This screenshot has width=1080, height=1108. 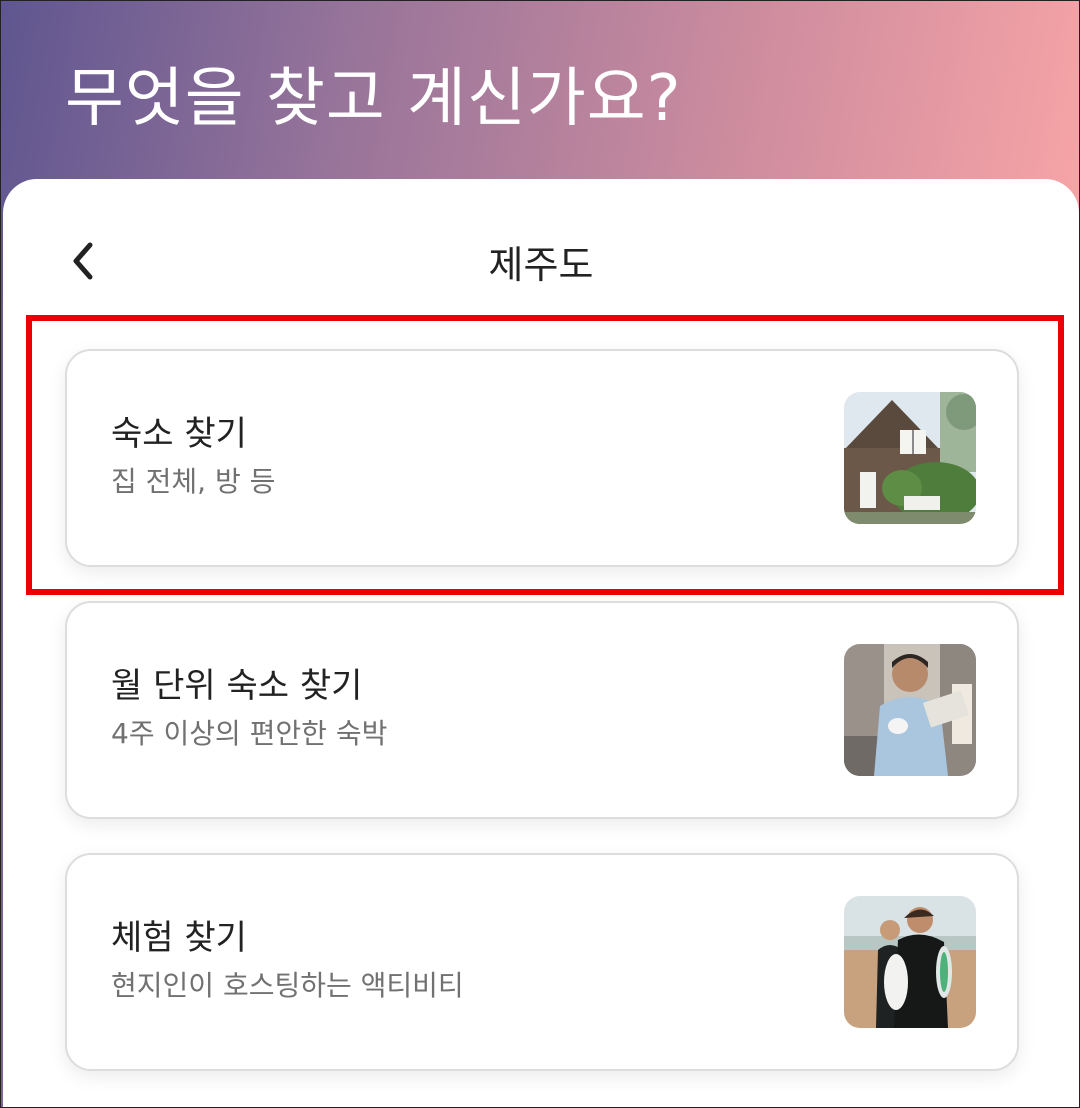 I want to click on card-subtitle: 현지인이 호스팅하는 액티비티, so click(x=287, y=985).